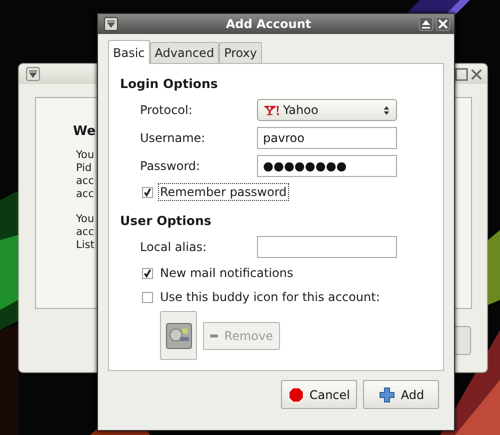 The width and height of the screenshot is (500, 435). I want to click on tab: Advanced, so click(185, 52).